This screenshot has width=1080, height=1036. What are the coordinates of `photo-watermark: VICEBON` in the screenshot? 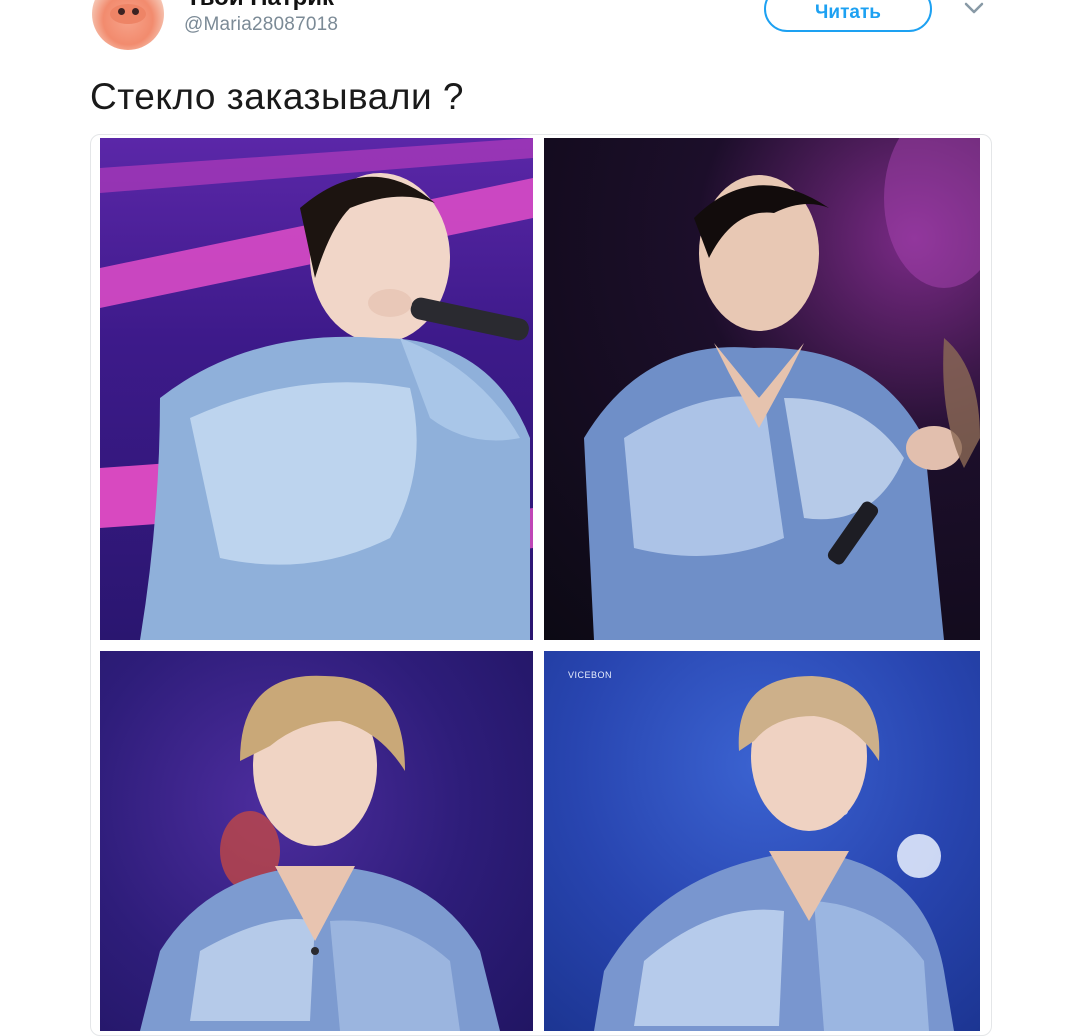 It's located at (590, 675).